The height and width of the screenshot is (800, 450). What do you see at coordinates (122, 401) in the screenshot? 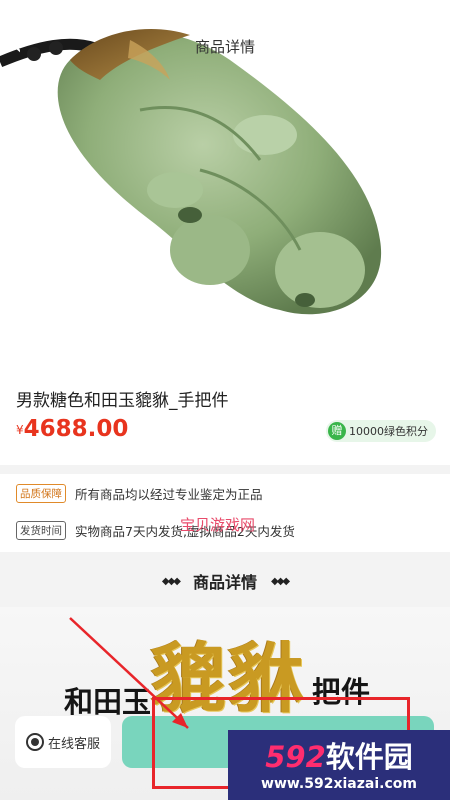
I see `product-title: 男款糖色和田玉貔貅_手把件` at bounding box center [122, 401].